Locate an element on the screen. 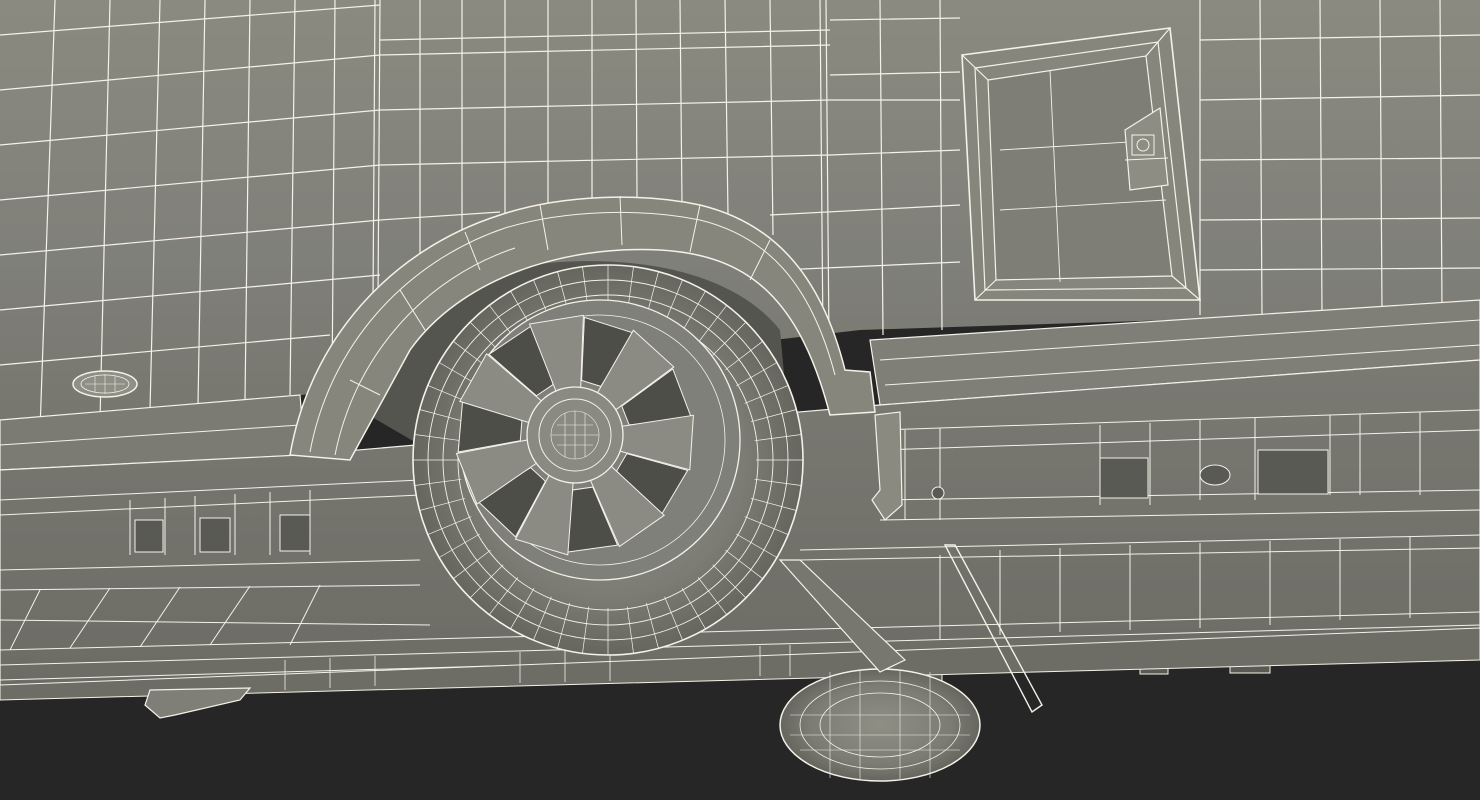 The image size is (1480, 800). main-wheel is located at coordinates (608, 460).